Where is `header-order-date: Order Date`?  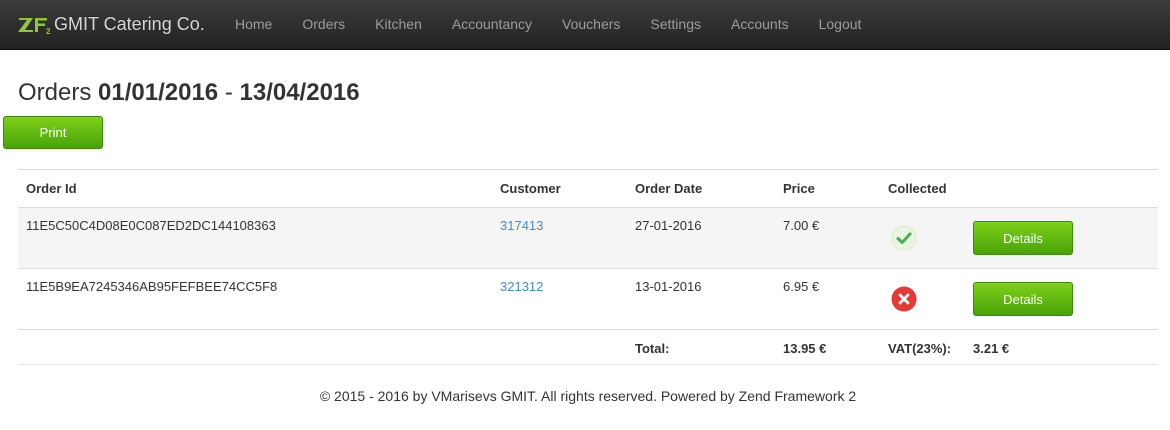
header-order-date: Order Date is located at coordinates (701, 188).